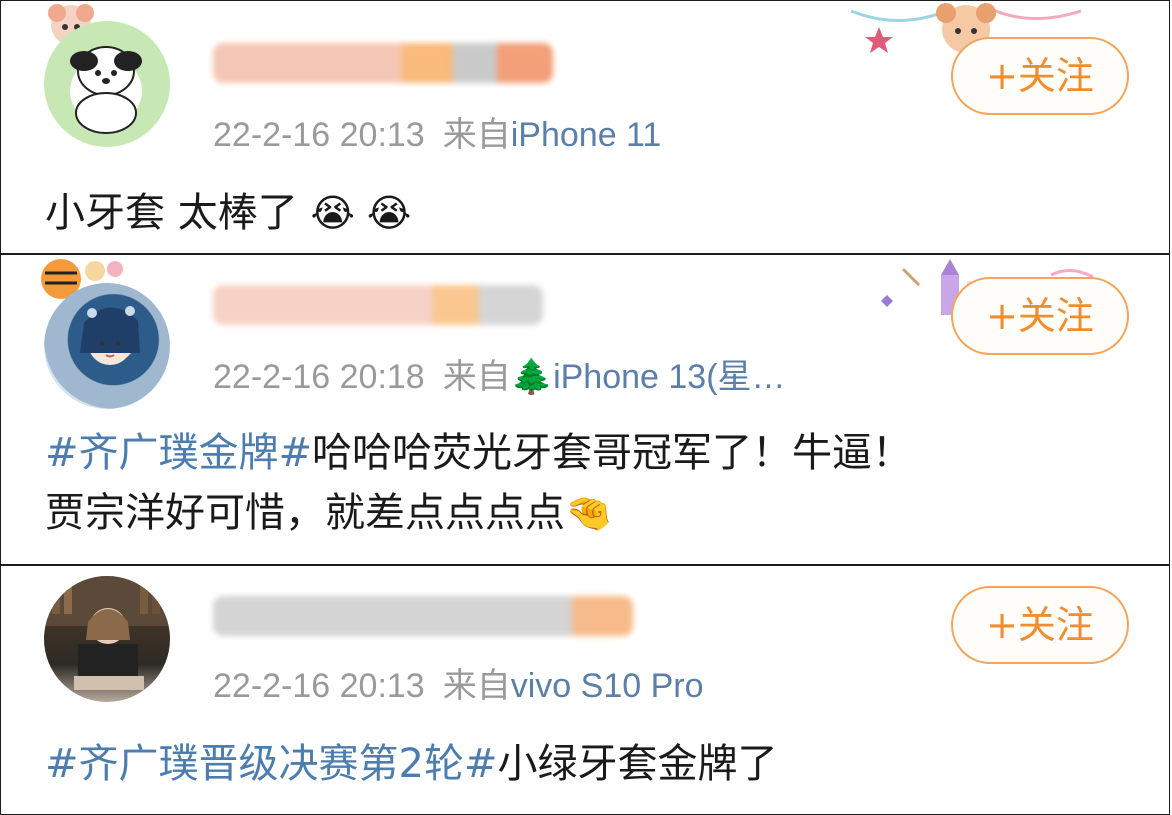 This screenshot has height=815, width=1172. I want to click on post-content: #齐广璞金牌#哈哈哈荧光牙套哥冠军了！牛逼！ 贾宗洋好可惜，就差点点点点🤏, so click(478, 483).